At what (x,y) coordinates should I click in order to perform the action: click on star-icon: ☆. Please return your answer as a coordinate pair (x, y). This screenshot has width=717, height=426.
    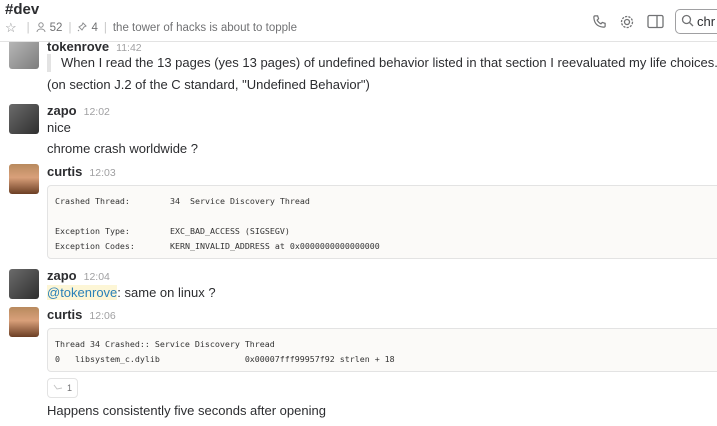
    Looking at the image, I should click on (11, 28).